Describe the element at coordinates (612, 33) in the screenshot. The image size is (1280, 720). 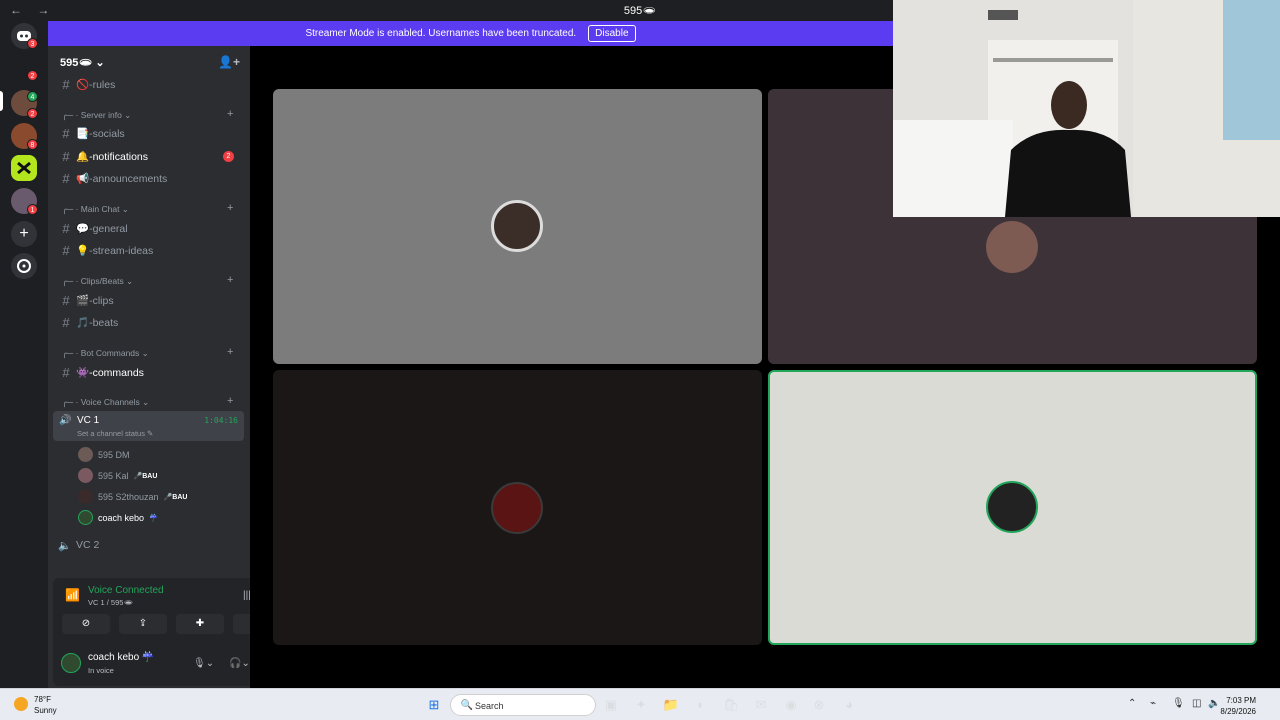
I see `disable-button: Disable` at that location.